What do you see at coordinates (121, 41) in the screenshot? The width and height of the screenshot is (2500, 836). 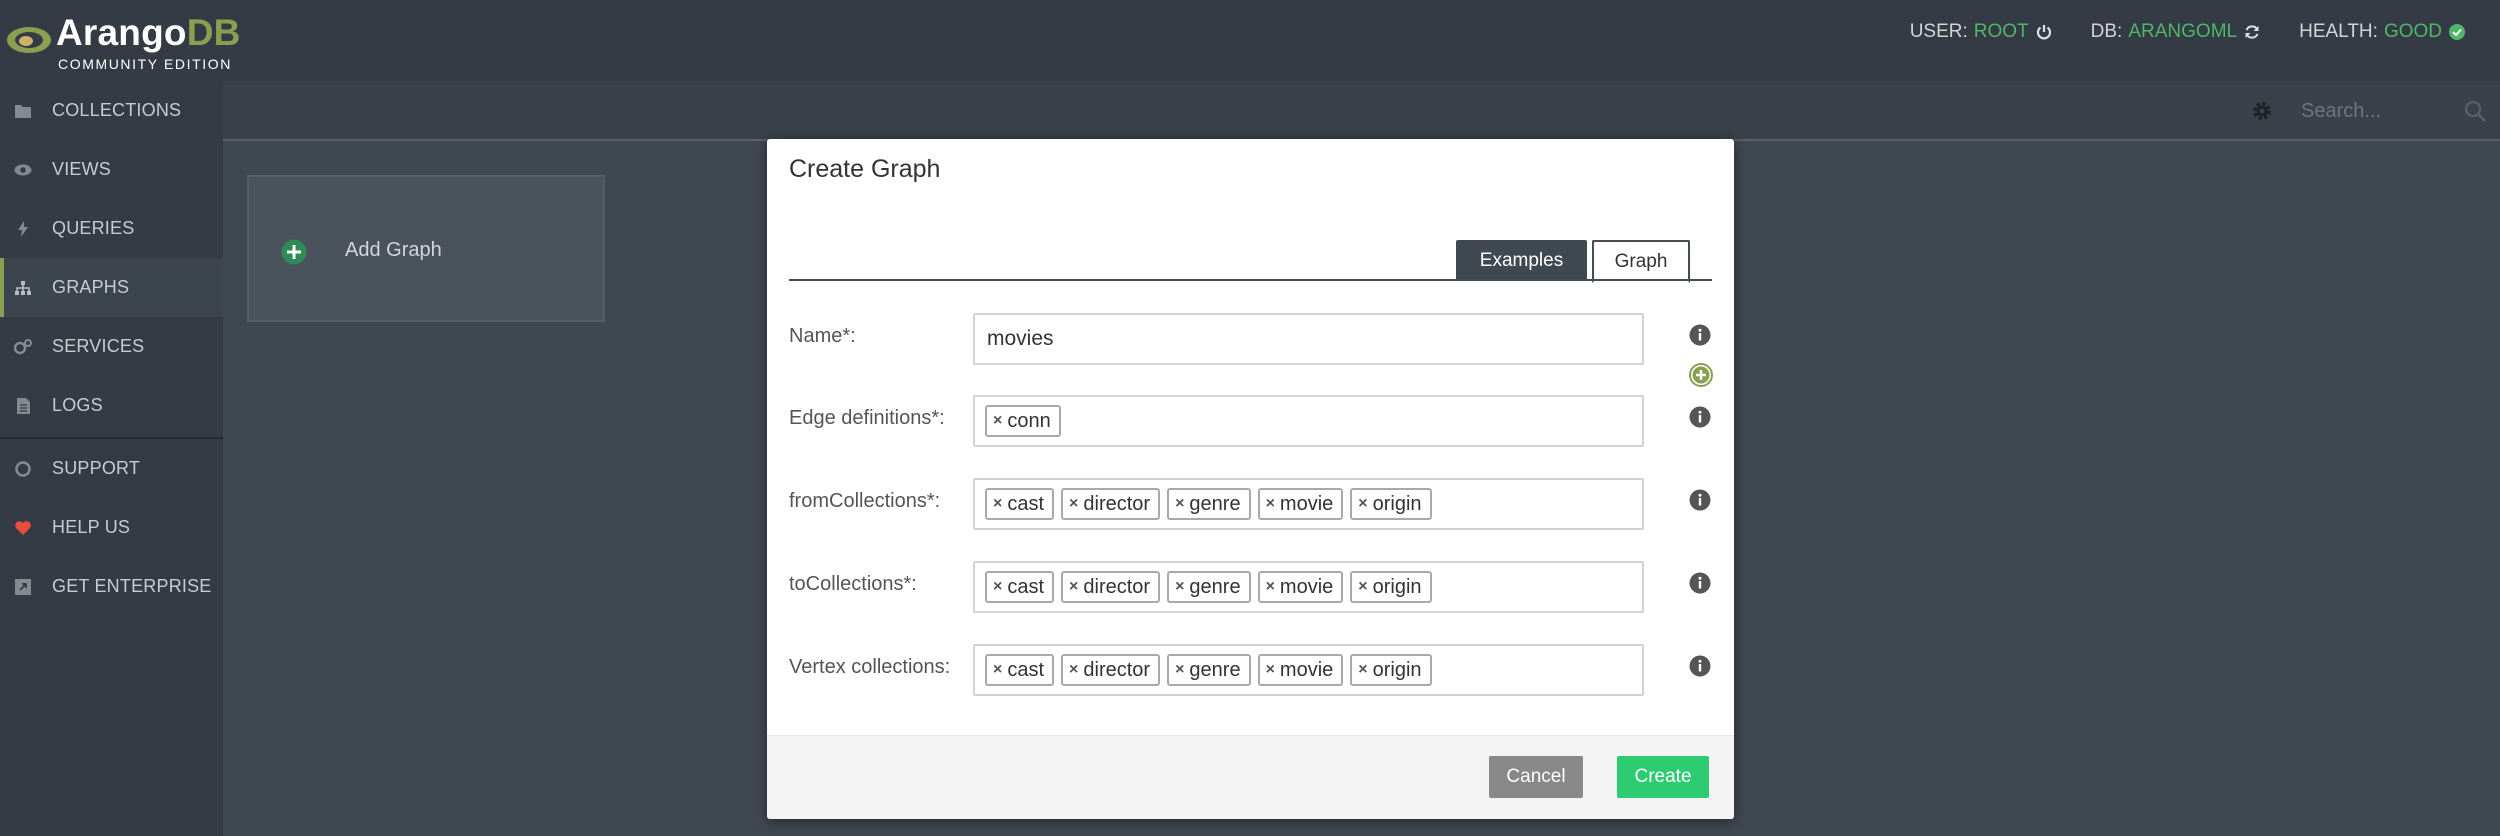 I see `arangodb-logo: ArangoDB COMMUNITY EDITION` at bounding box center [121, 41].